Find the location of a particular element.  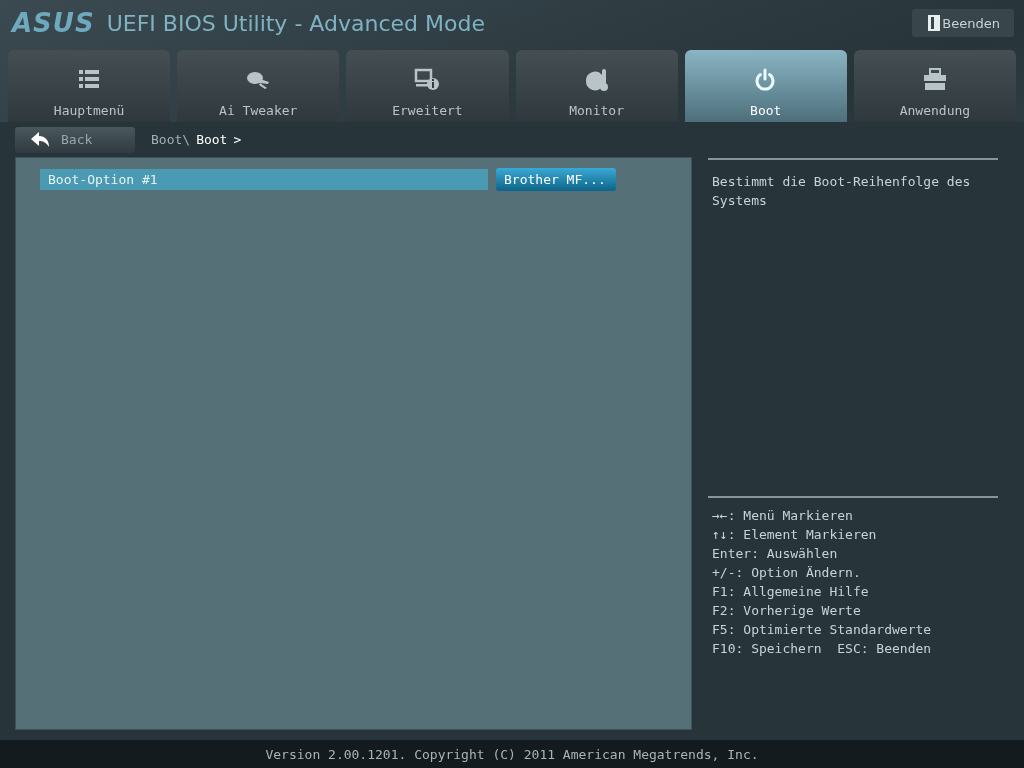

key-hint: Enter: Auswählen is located at coordinates (775, 554).